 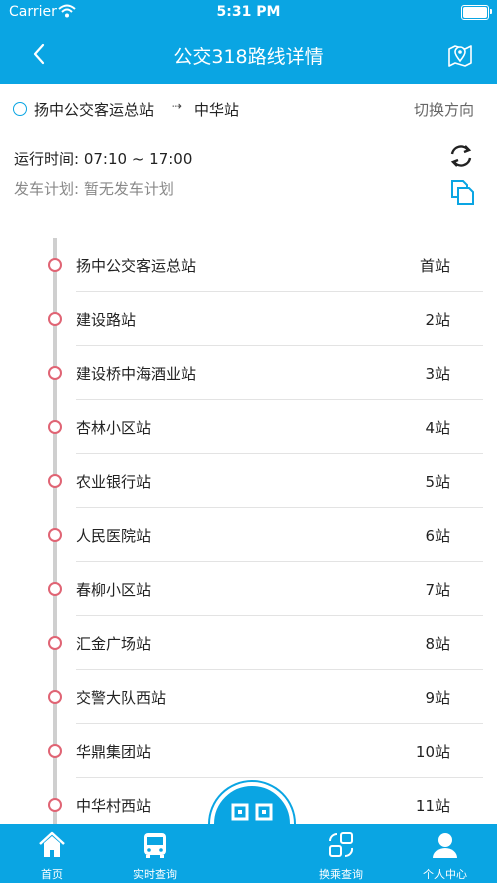 I want to click on home-icon, so click(x=52, y=844).